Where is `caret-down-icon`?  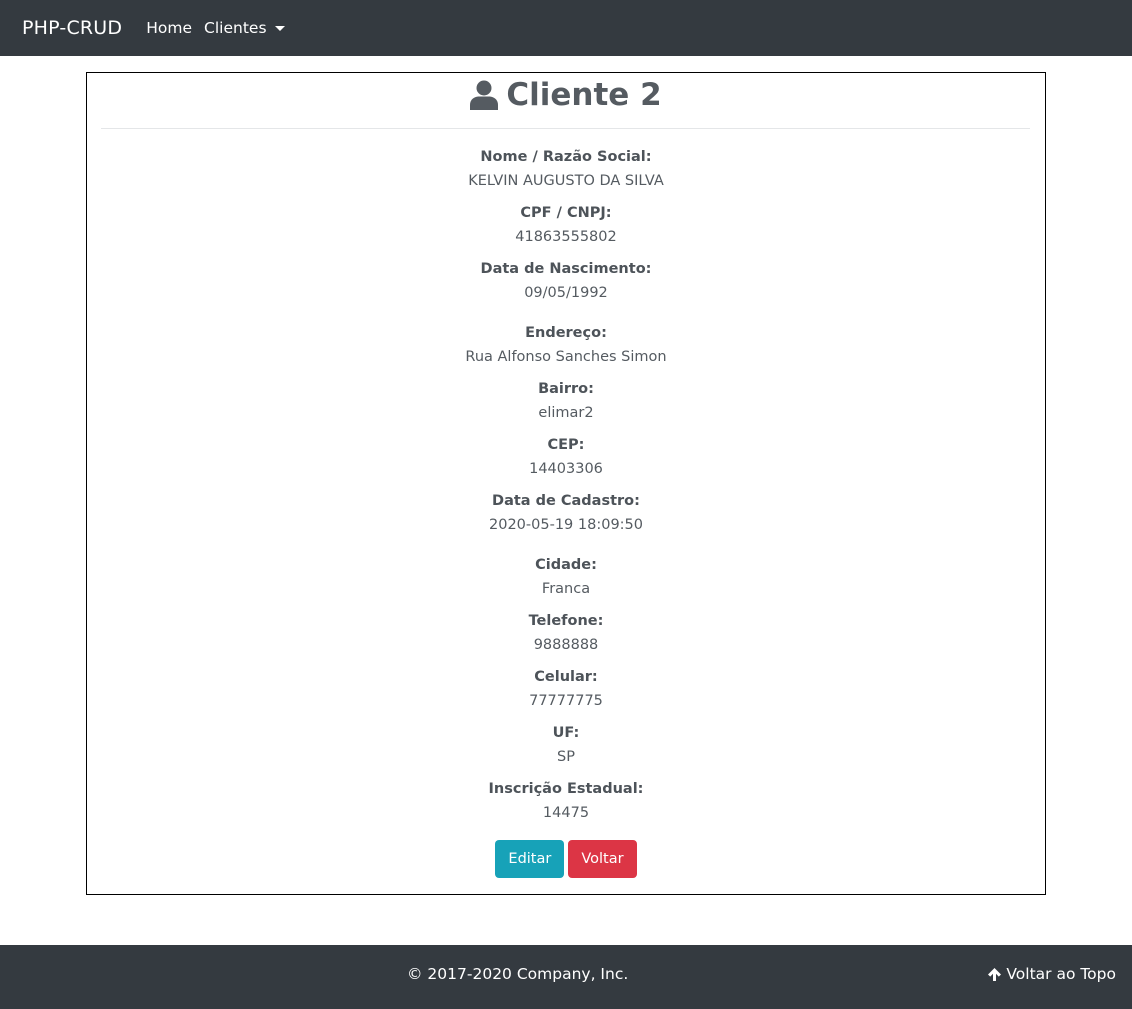 caret-down-icon is located at coordinates (279, 28).